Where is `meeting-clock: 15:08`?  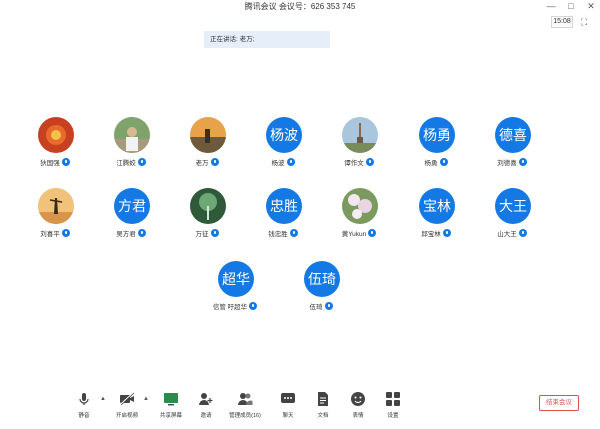 meeting-clock: 15:08 is located at coordinates (562, 22).